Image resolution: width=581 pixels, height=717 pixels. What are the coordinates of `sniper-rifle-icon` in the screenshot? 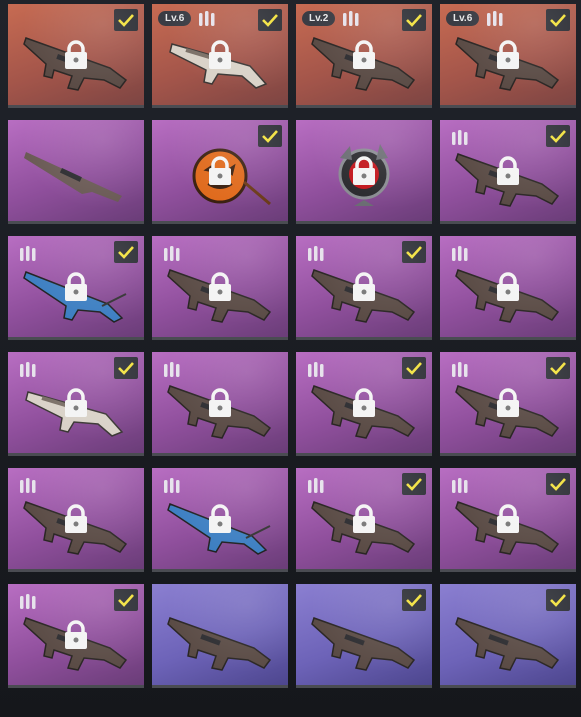 It's located at (73, 177).